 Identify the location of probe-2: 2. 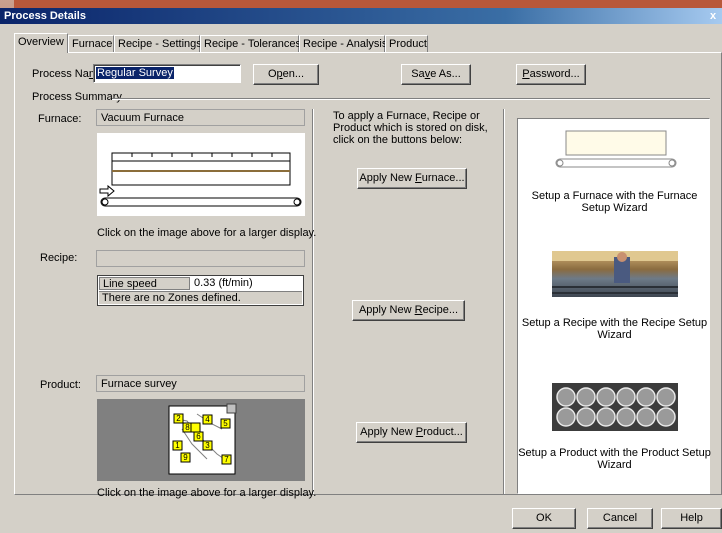
(178, 418).